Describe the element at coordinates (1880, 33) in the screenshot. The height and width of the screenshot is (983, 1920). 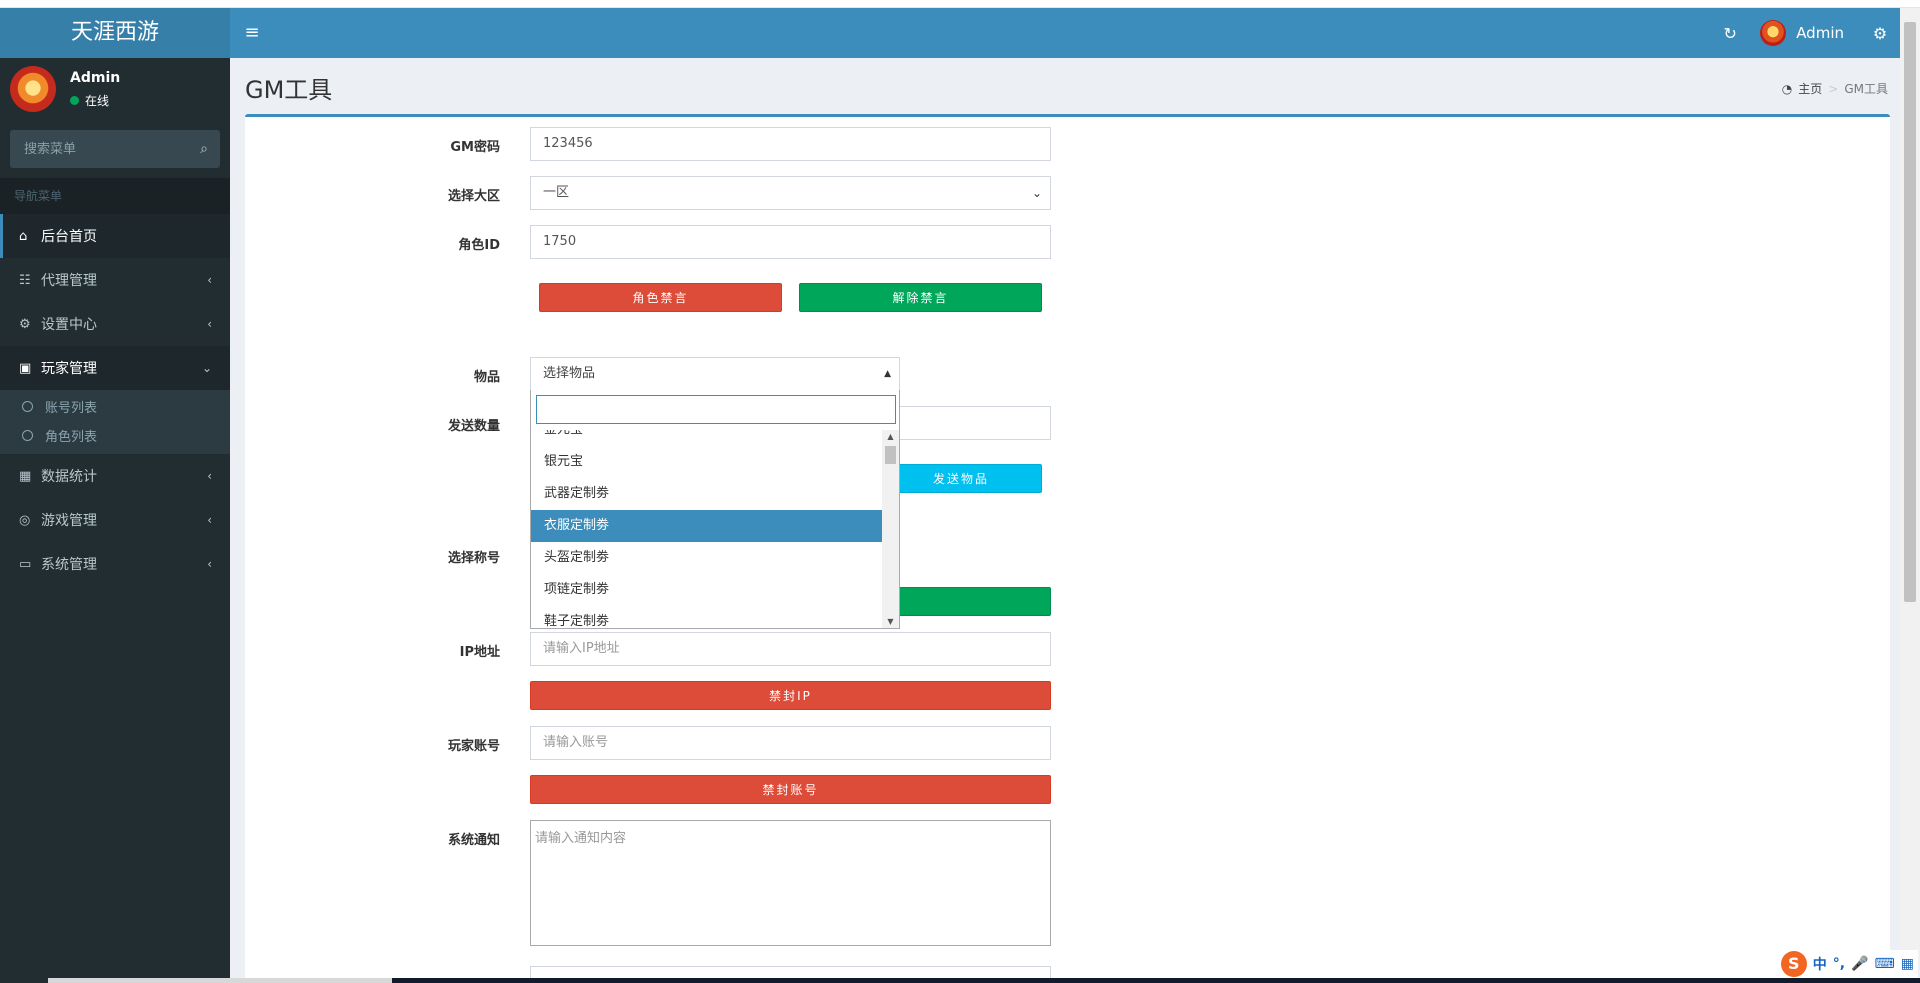
I see `gears-icon: ⚙` at that location.